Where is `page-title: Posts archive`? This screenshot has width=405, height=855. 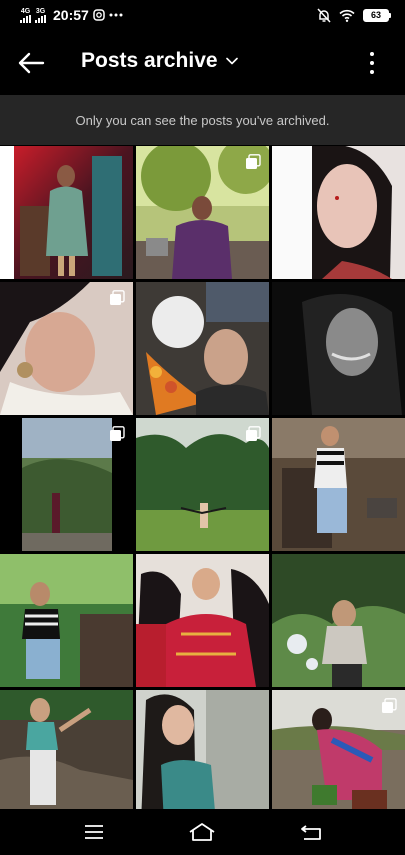 page-title: Posts archive is located at coordinates (149, 60).